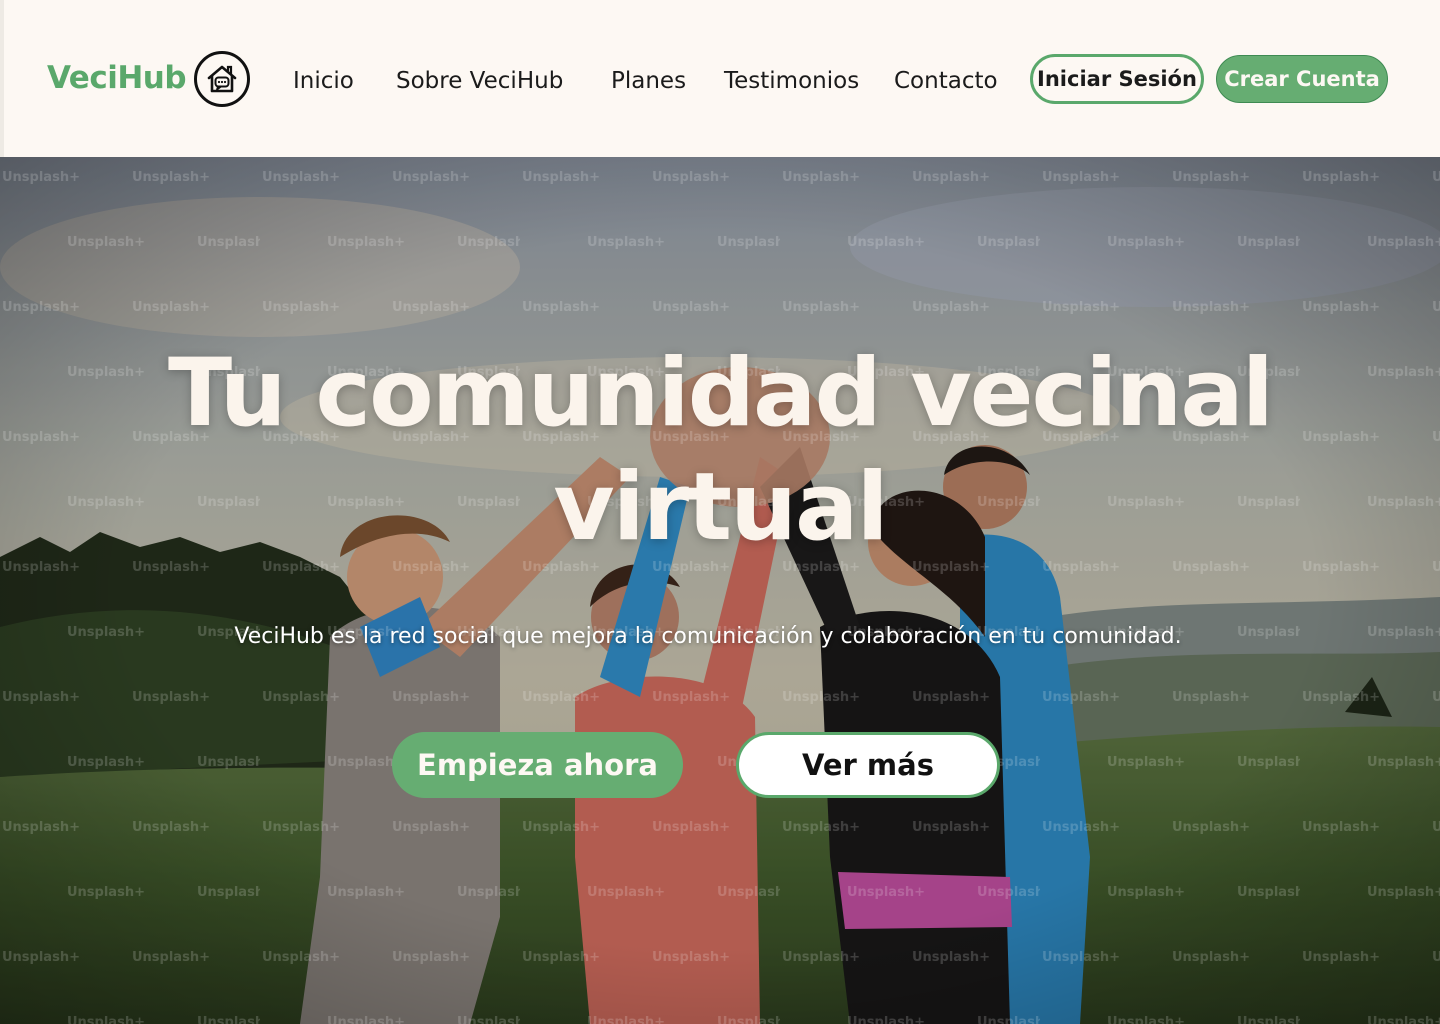 The image size is (1440, 1024). What do you see at coordinates (946, 81) in the screenshot?
I see `nav-link-contacto: Contacto` at bounding box center [946, 81].